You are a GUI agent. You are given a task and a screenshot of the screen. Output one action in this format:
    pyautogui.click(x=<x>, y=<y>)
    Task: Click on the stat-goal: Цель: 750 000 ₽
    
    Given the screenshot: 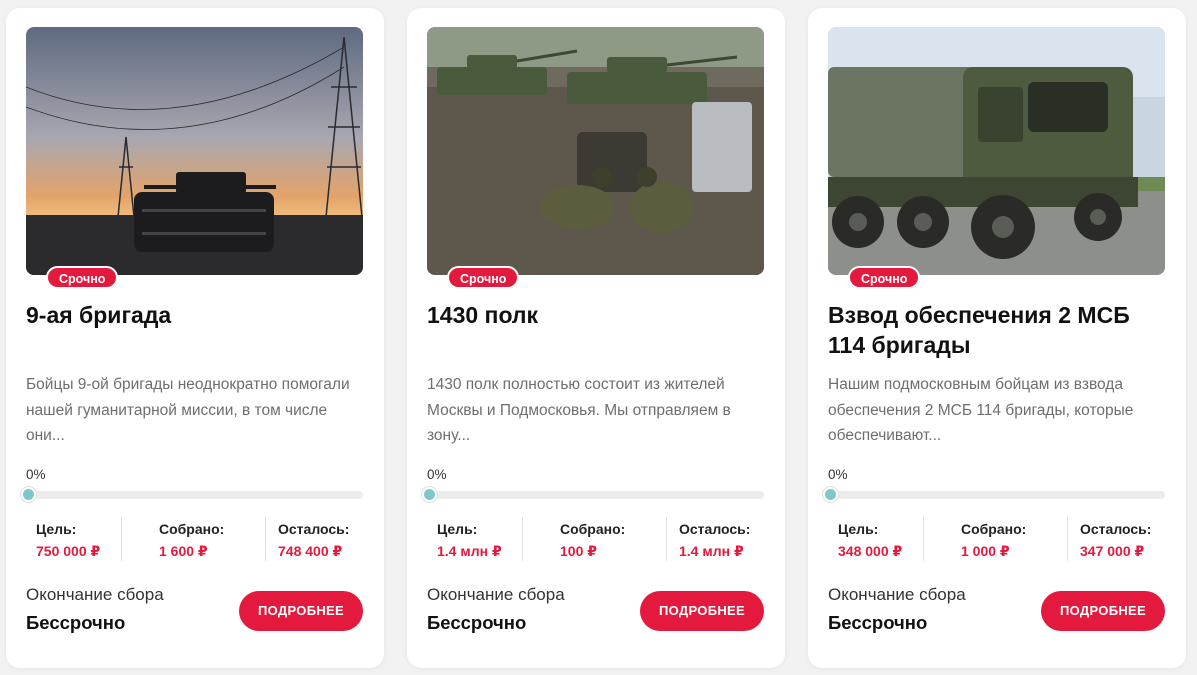 What is the action you would take?
    pyautogui.click(x=68, y=539)
    